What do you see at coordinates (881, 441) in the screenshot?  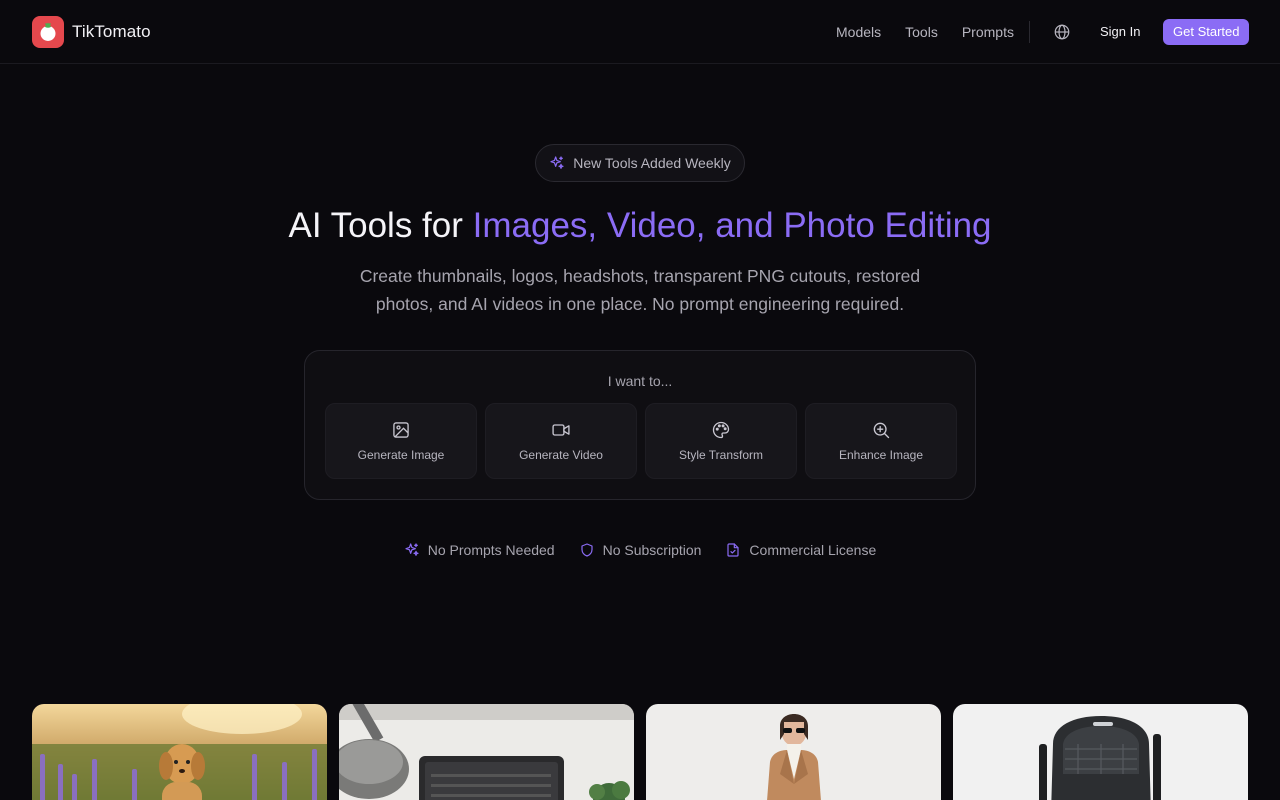 I see `enhance-image-option: Enhance Image` at bounding box center [881, 441].